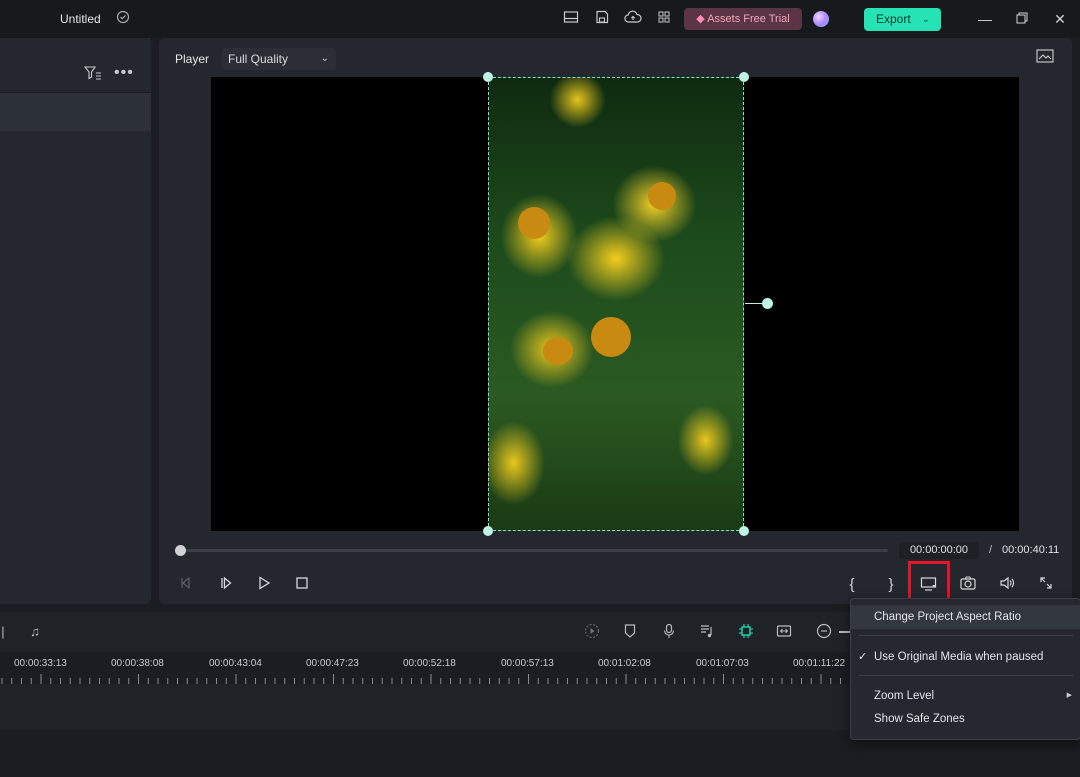  I want to click on avatar, so click(821, 19).